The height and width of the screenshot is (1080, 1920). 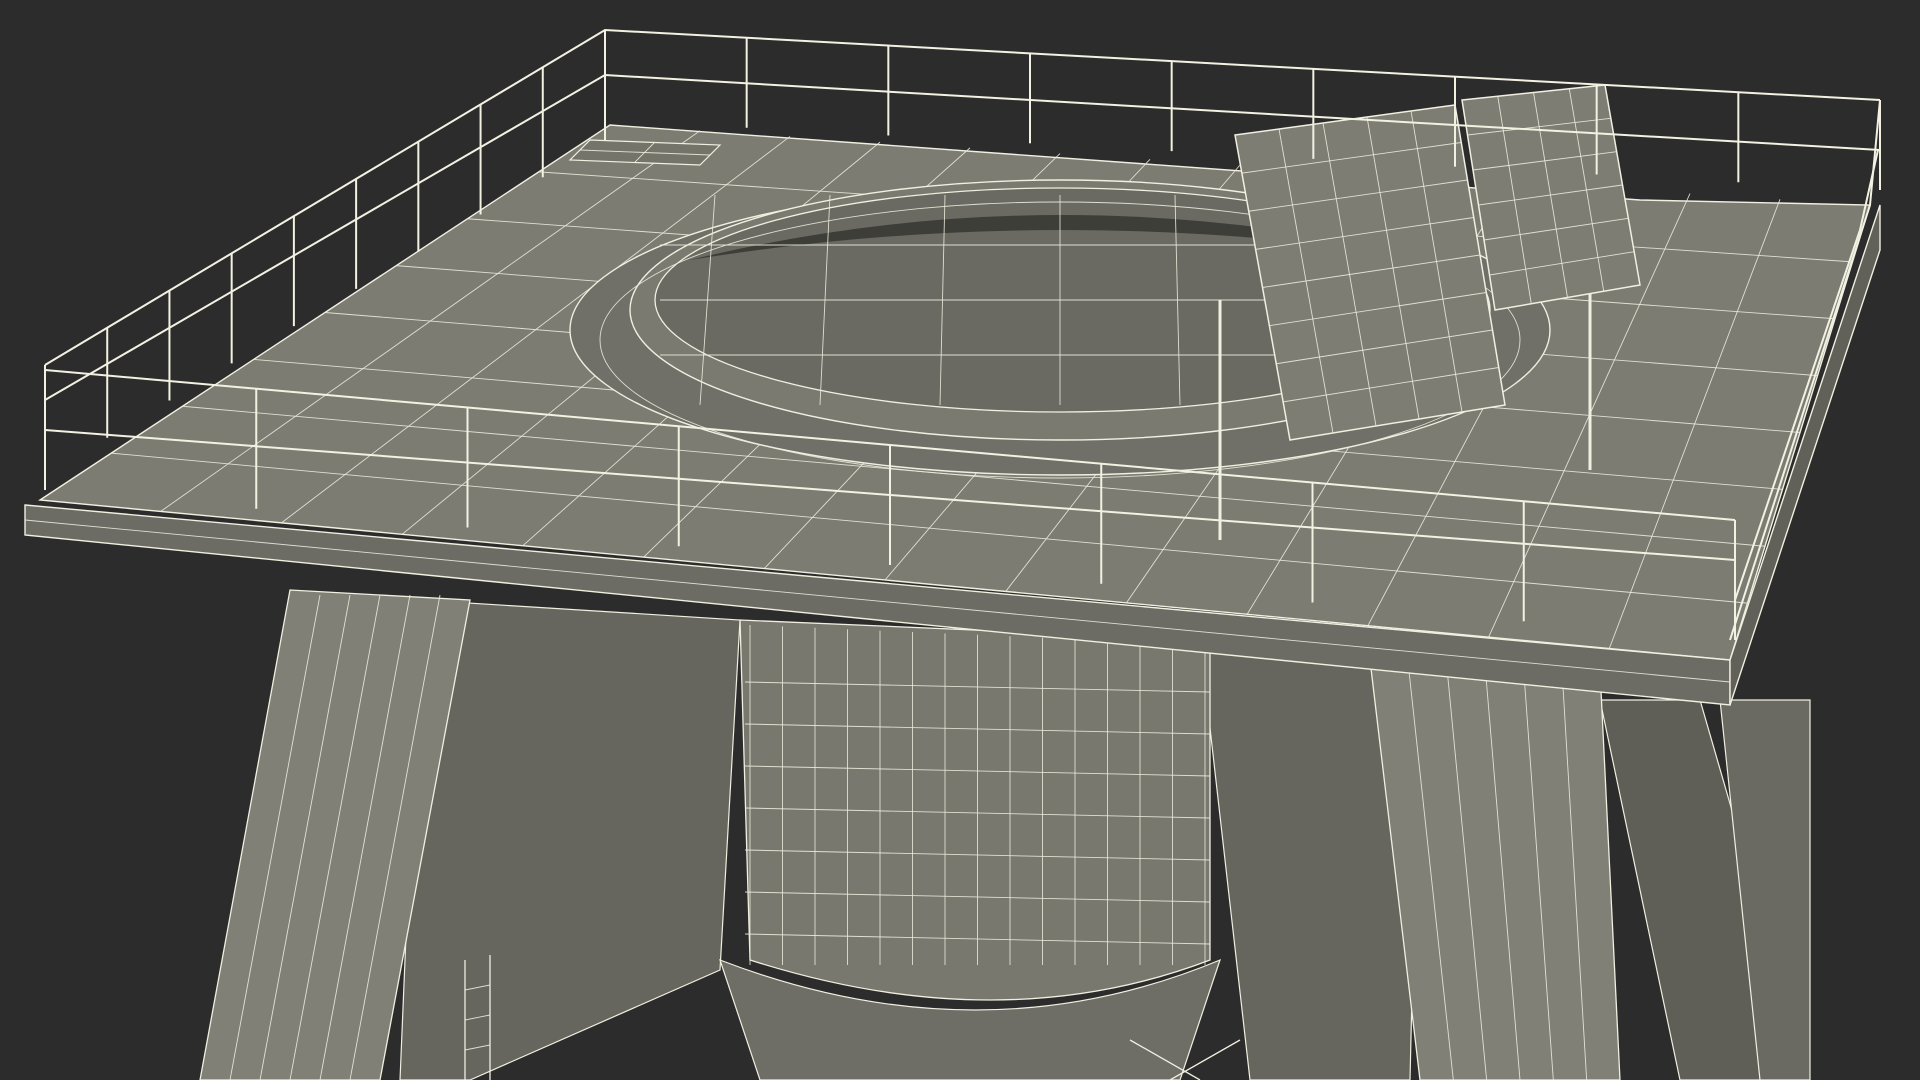 What do you see at coordinates (975, 810) in the screenshot?
I see `central-tank` at bounding box center [975, 810].